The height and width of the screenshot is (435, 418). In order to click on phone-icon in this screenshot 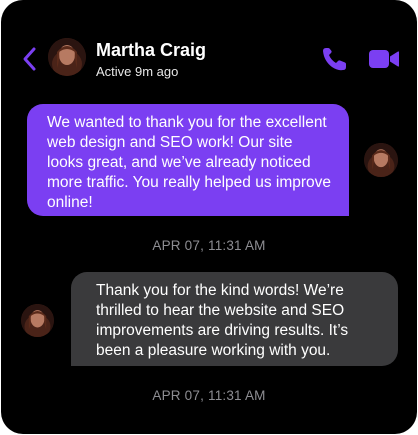, I will do `click(334, 59)`.